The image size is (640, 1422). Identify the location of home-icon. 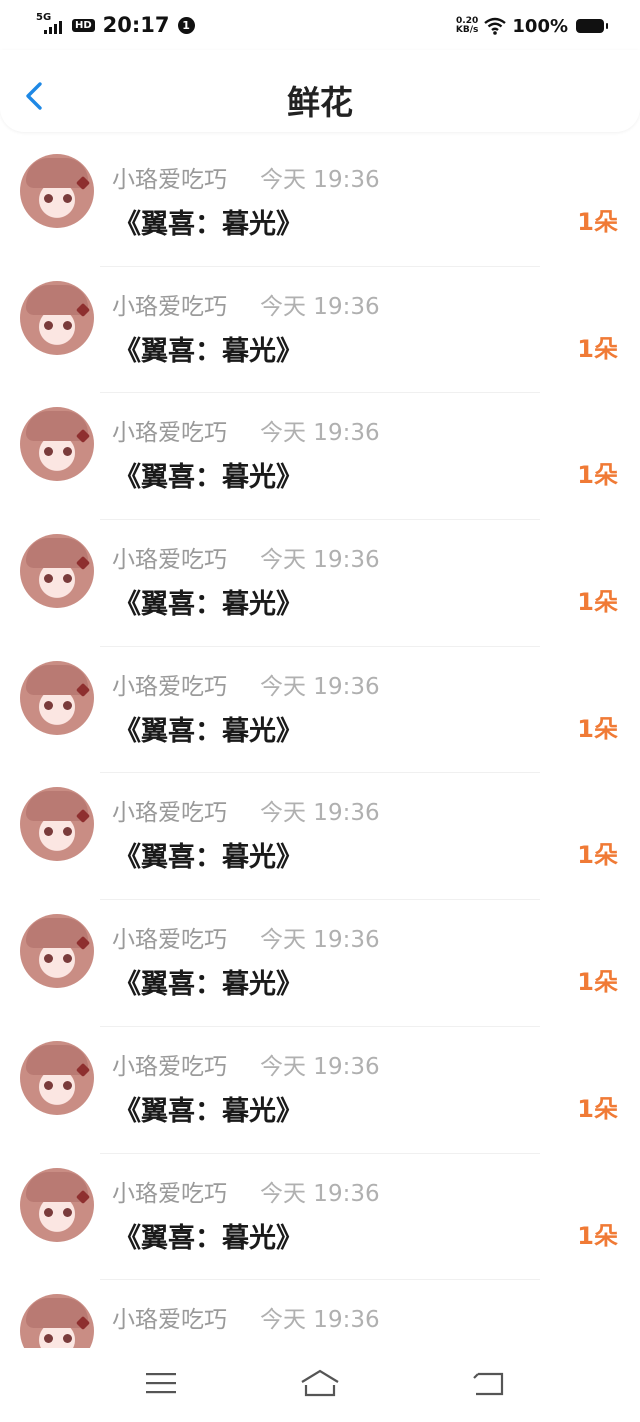
(320, 1383).